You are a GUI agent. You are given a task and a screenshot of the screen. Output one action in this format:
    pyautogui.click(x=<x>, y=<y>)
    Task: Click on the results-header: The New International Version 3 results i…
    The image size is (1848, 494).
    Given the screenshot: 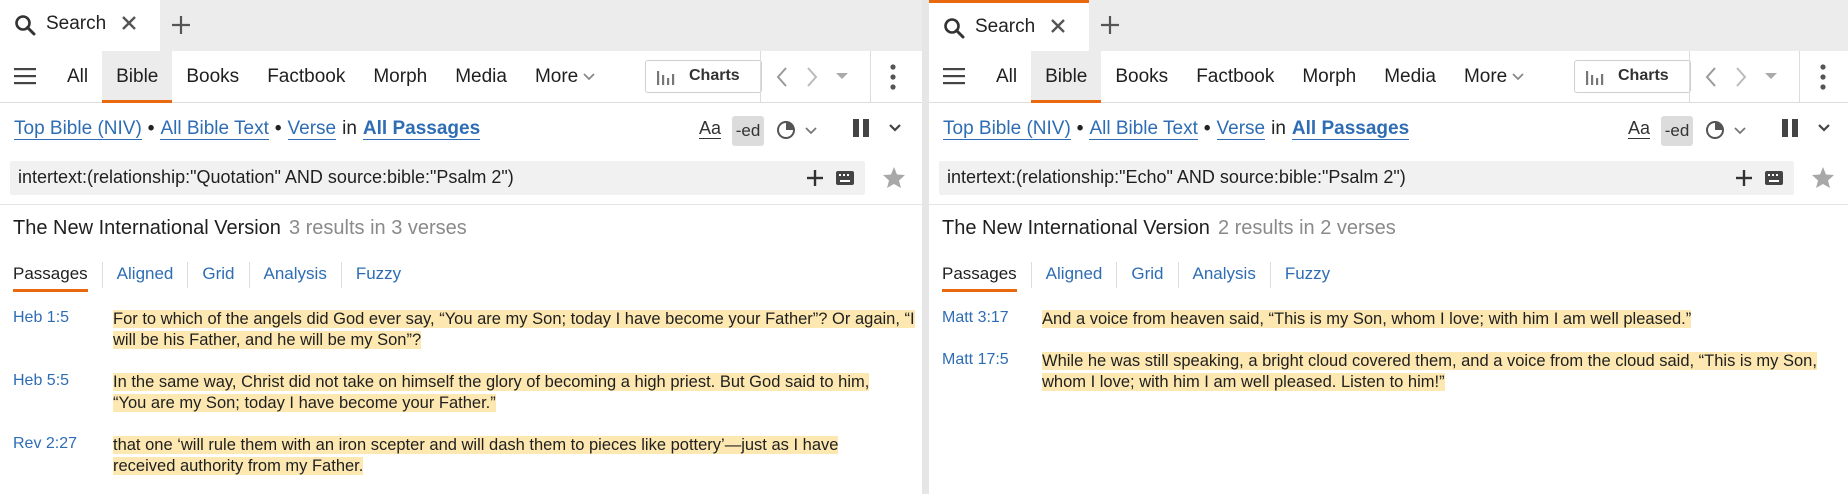 What is the action you would take?
    pyautogui.click(x=240, y=228)
    